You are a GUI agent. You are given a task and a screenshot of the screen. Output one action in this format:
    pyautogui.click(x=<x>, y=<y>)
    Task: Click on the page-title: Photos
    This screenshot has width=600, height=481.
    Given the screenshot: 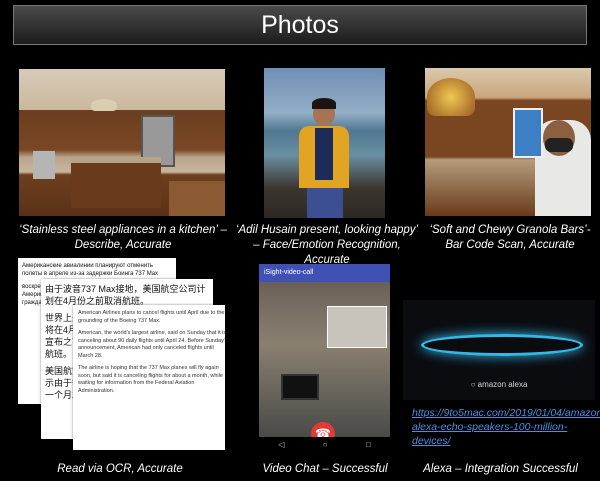 What is the action you would take?
    pyautogui.click(x=300, y=24)
    